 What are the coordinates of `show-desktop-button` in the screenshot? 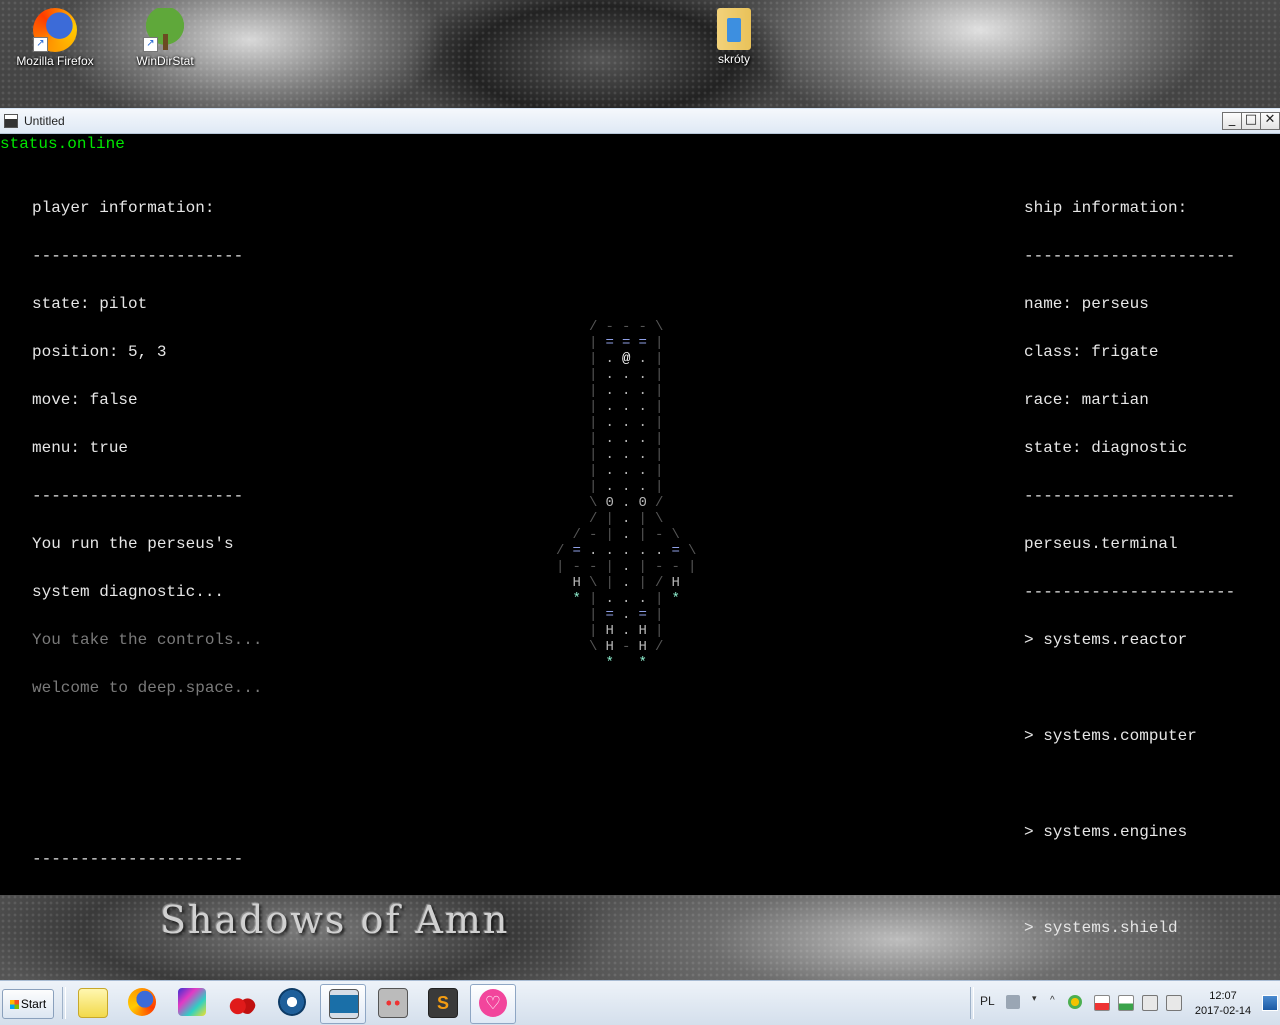 It's located at (1270, 1003).